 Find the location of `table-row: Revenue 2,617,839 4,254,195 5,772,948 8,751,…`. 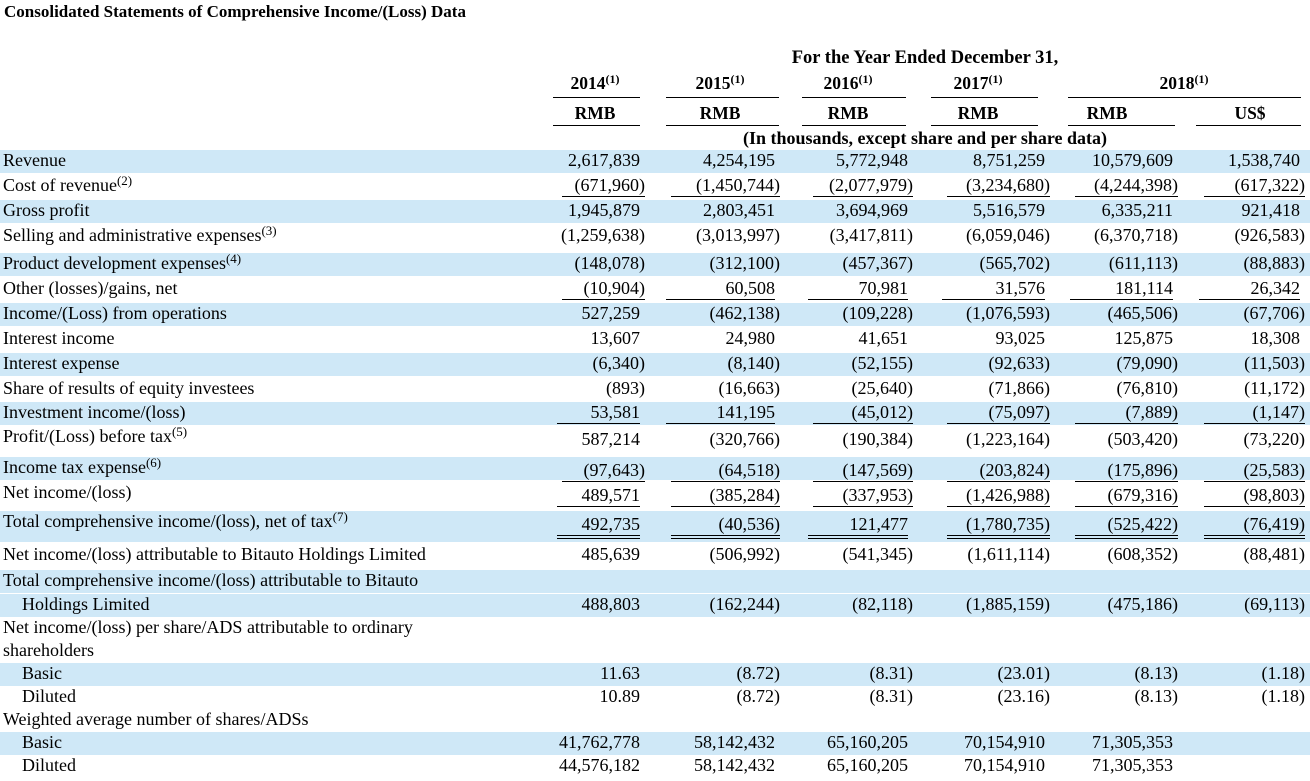

table-row: Revenue 2,617,839 4,254,195 5,772,948 8,751,… is located at coordinates (655, 161).